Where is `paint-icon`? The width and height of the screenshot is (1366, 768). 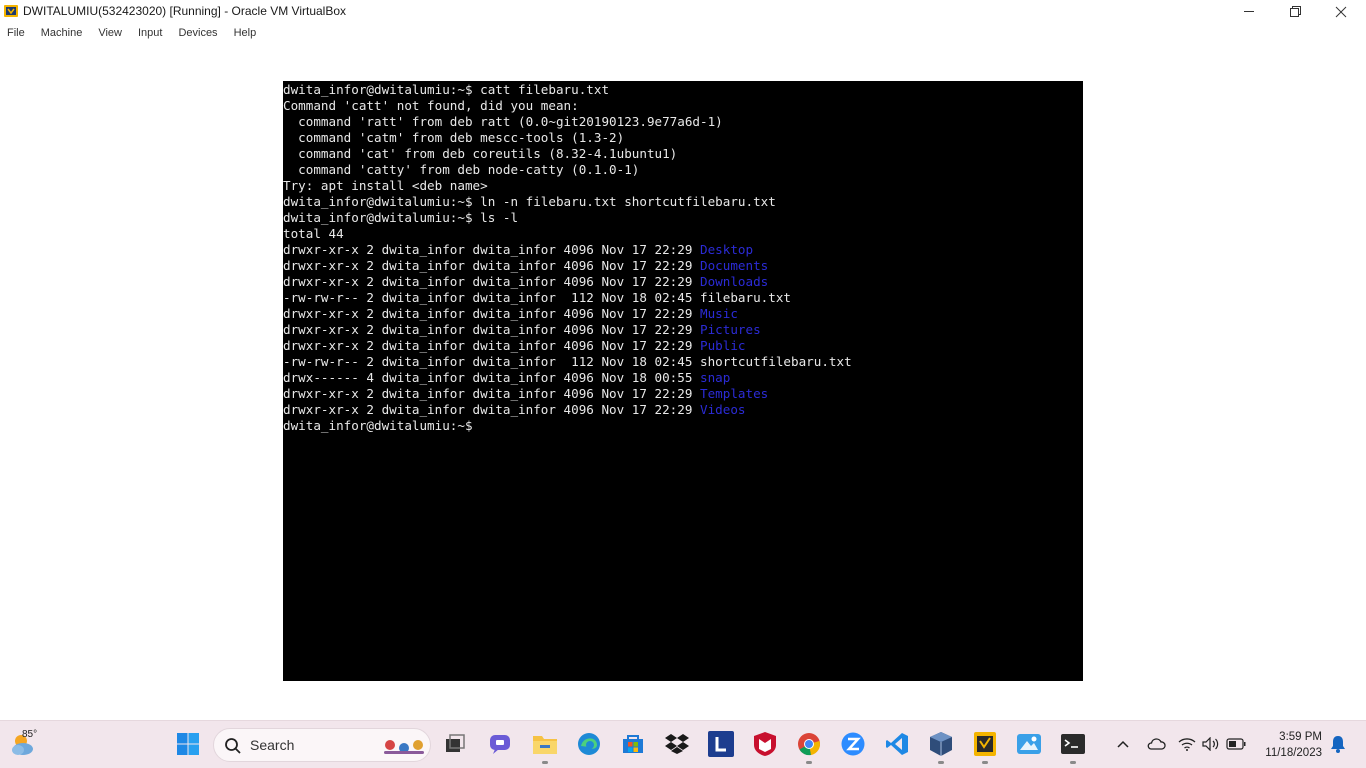 paint-icon is located at coordinates (1029, 744).